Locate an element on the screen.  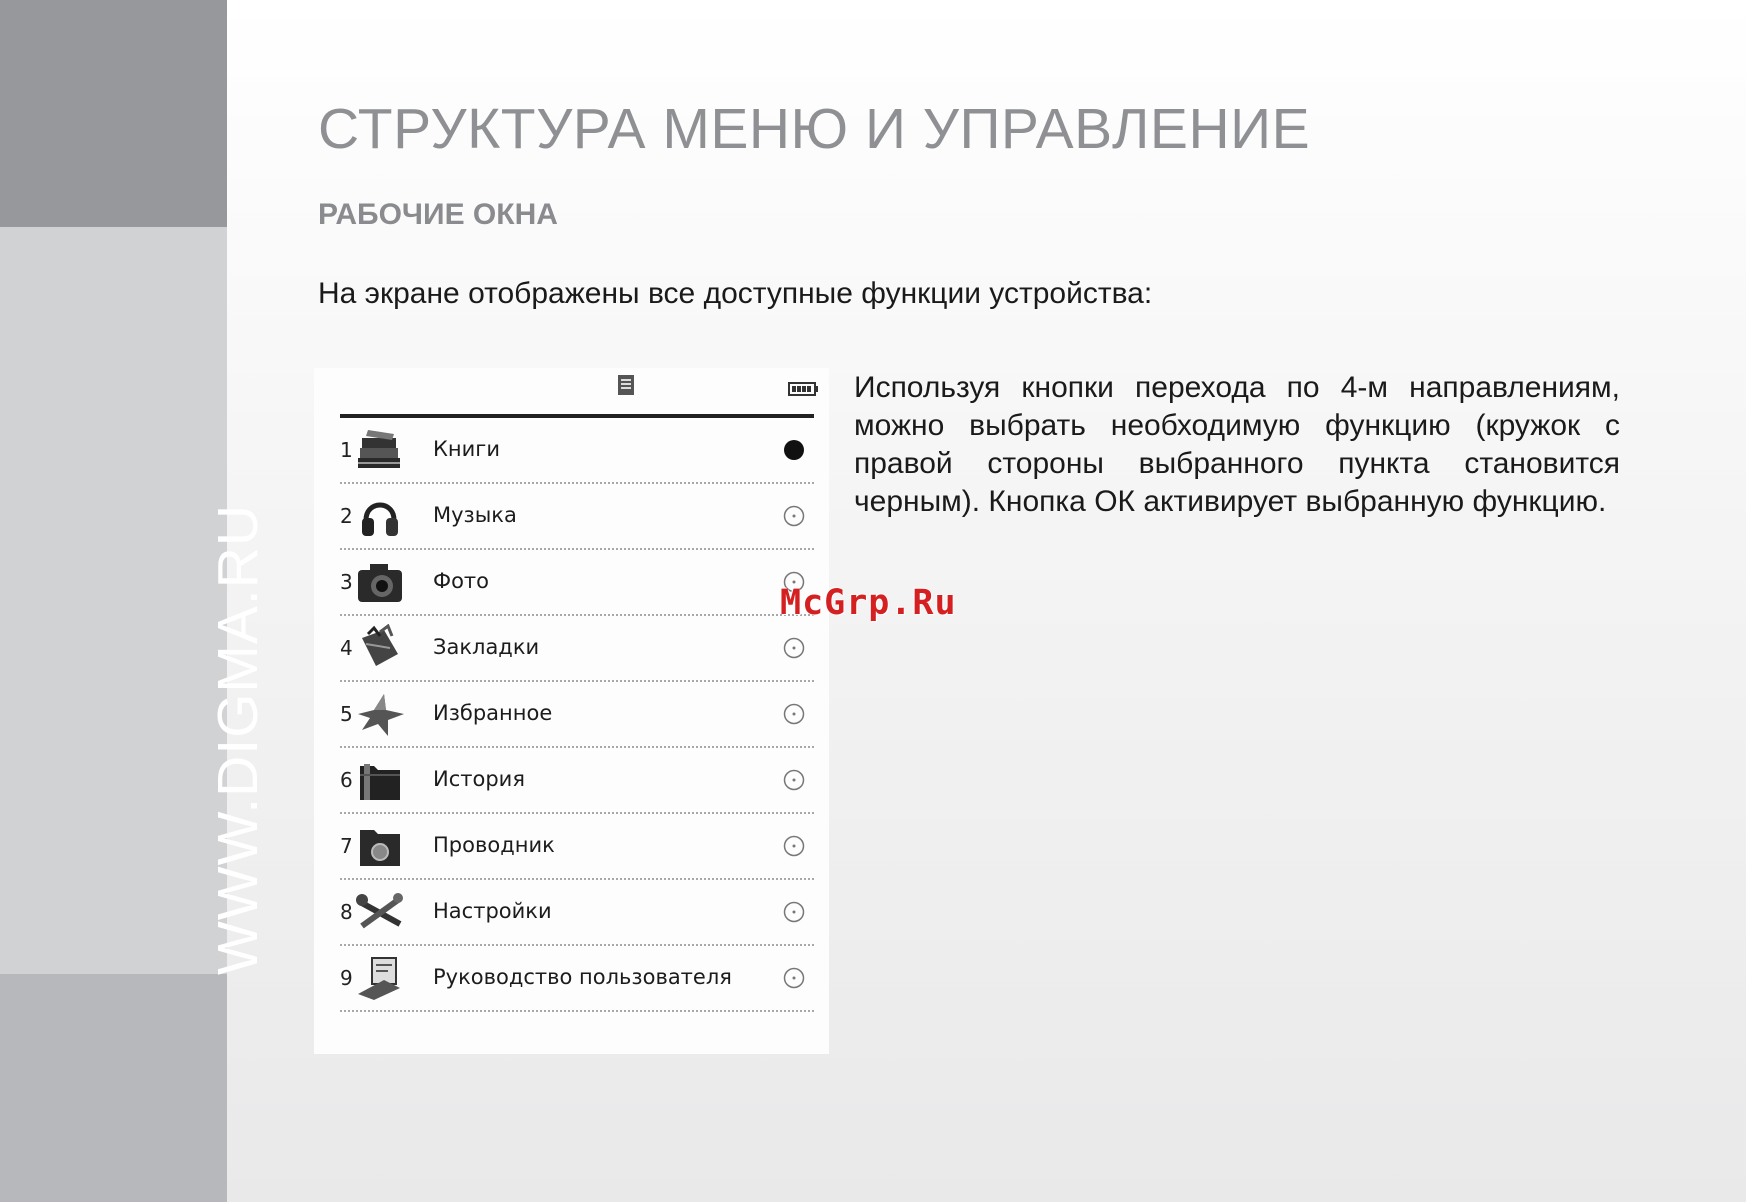
menu-item-music: 2 Музыка is located at coordinates (577, 517).